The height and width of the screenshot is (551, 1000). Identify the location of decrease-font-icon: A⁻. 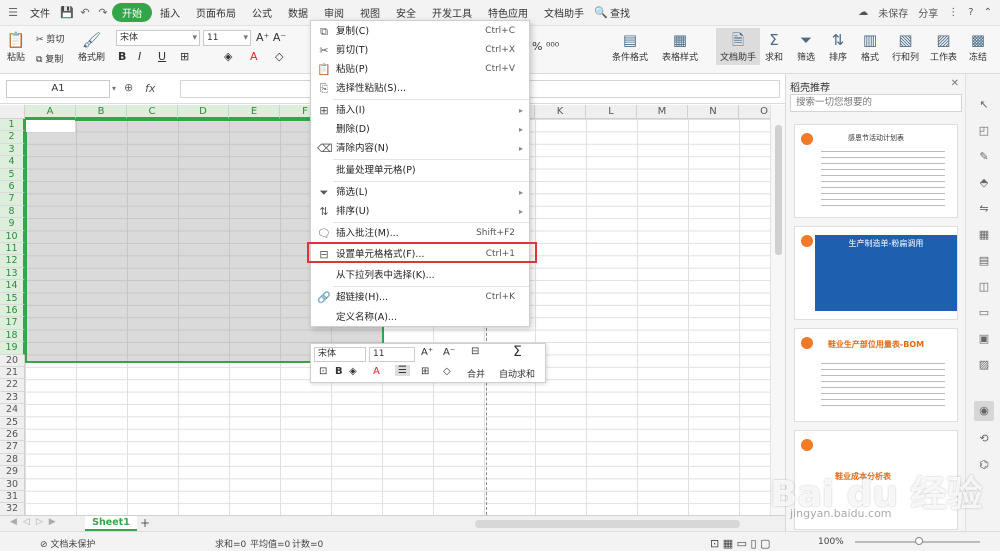
(449, 352).